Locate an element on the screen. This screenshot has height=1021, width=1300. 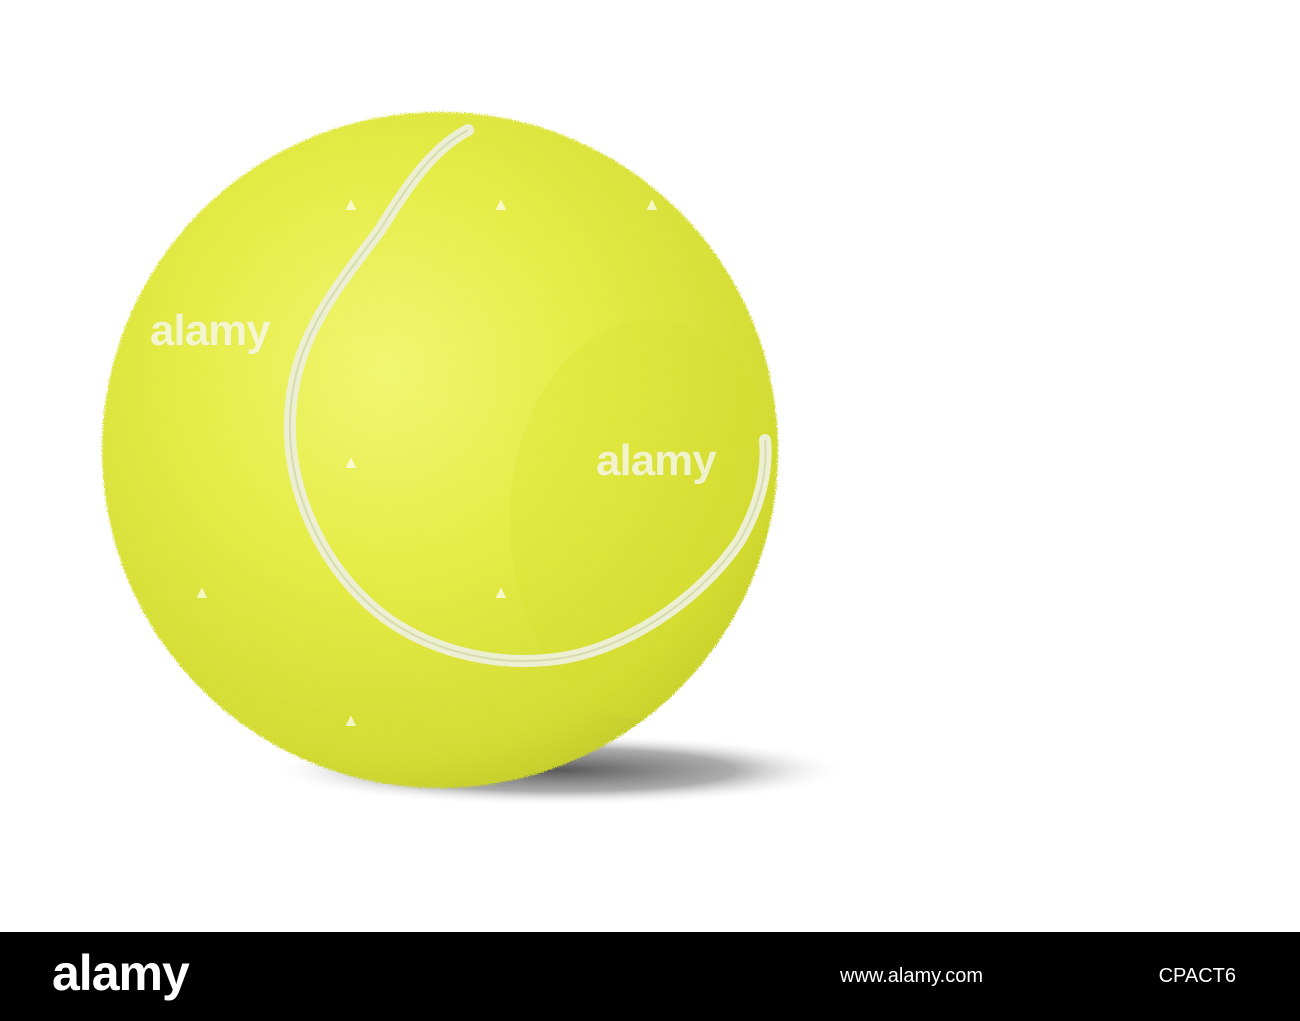
footer-brand-logo: alamy is located at coordinates (121, 973).